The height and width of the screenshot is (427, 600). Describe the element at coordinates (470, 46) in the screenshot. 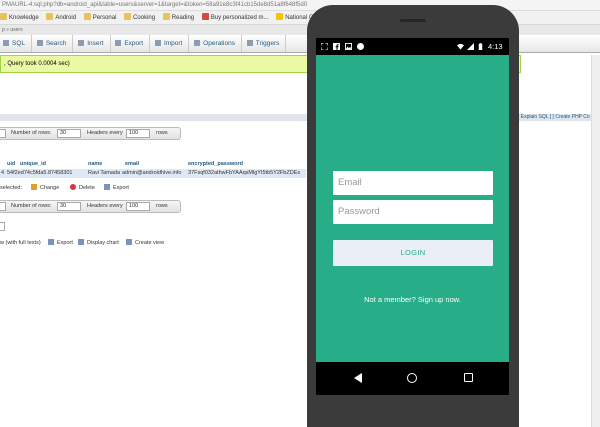

I see `signal-icon` at that location.